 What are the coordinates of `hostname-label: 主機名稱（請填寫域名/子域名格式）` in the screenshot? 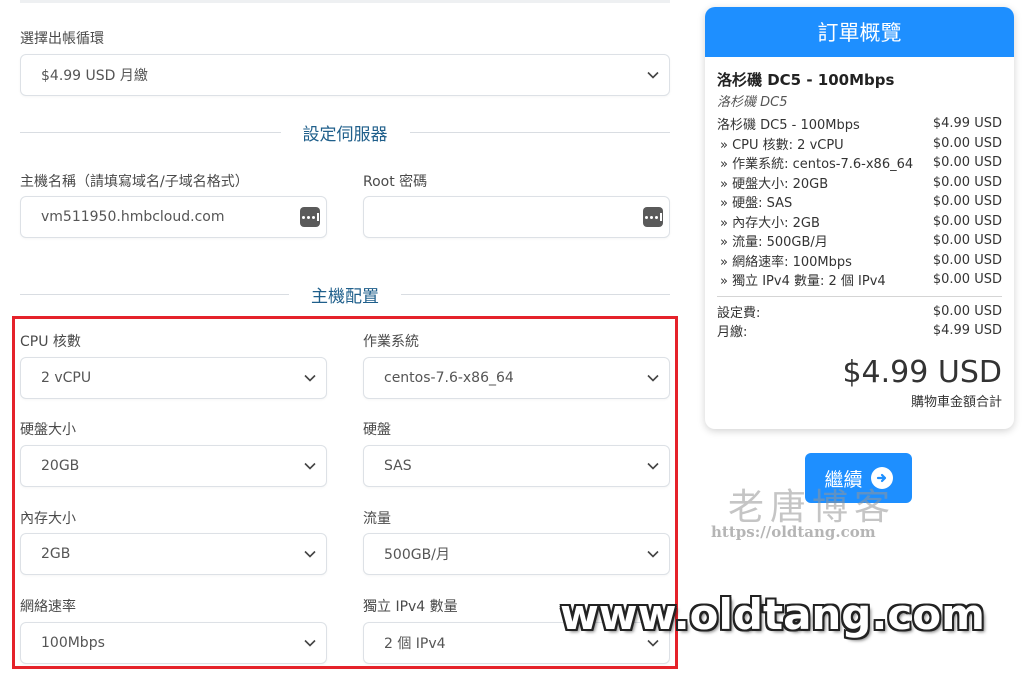 It's located at (134, 182).